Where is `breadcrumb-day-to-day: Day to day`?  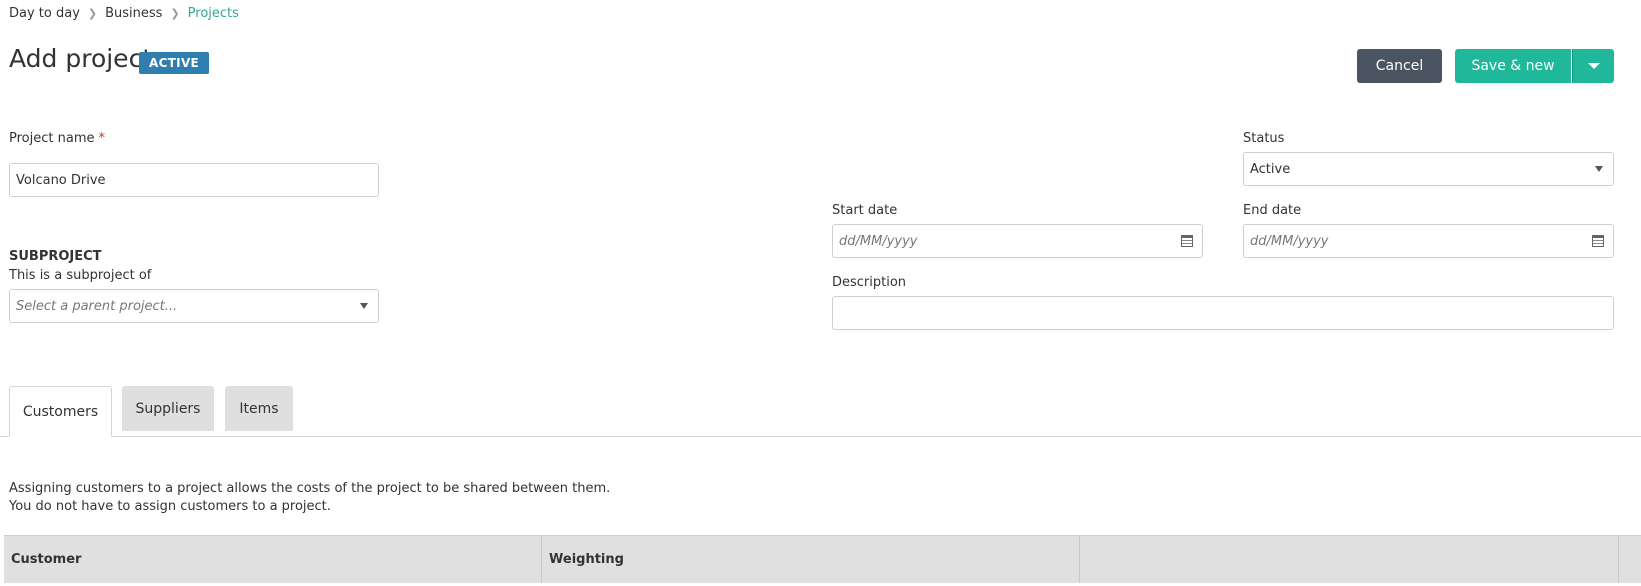
breadcrumb-day-to-day: Day to day is located at coordinates (44, 13).